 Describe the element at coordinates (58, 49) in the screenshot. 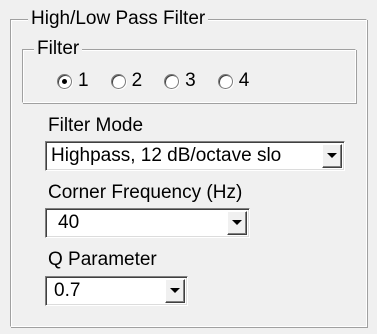

I see `filter-group-title: Filter` at that location.